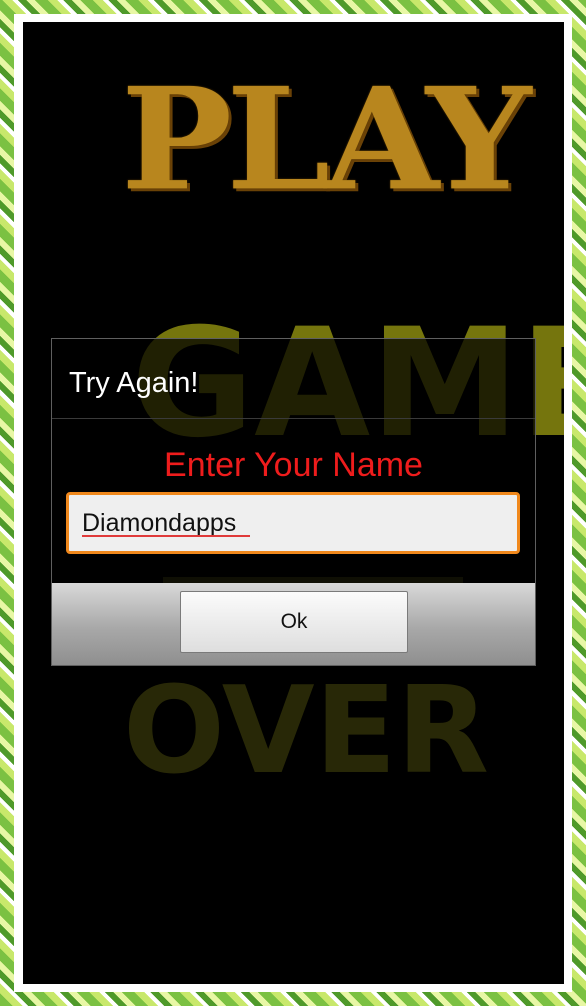  I want to click on dialog-button-bar: Ok, so click(293, 624).